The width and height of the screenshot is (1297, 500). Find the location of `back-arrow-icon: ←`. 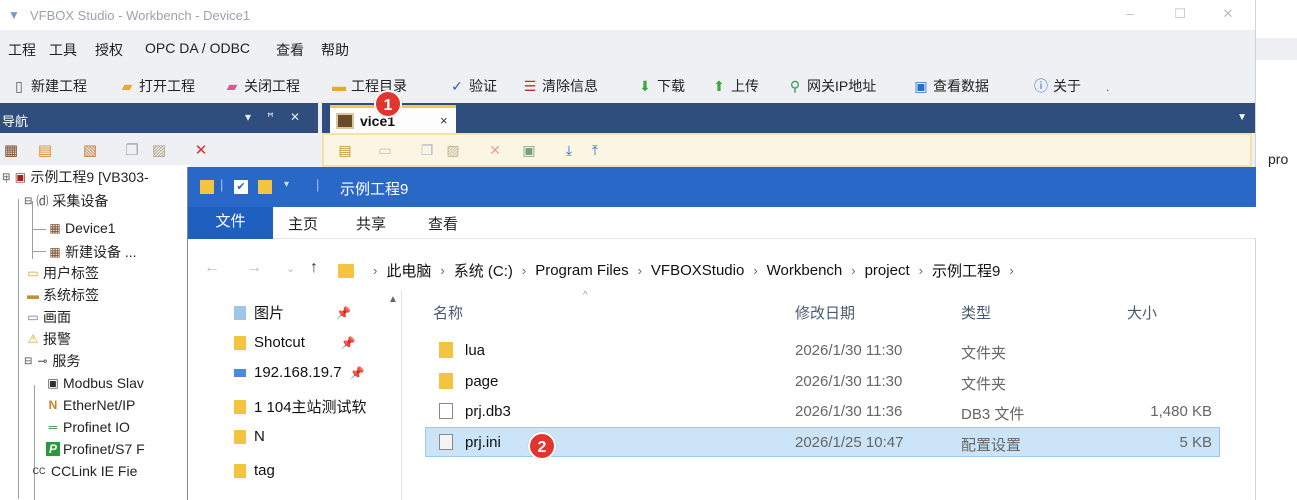

back-arrow-icon: ← is located at coordinates (212, 268).